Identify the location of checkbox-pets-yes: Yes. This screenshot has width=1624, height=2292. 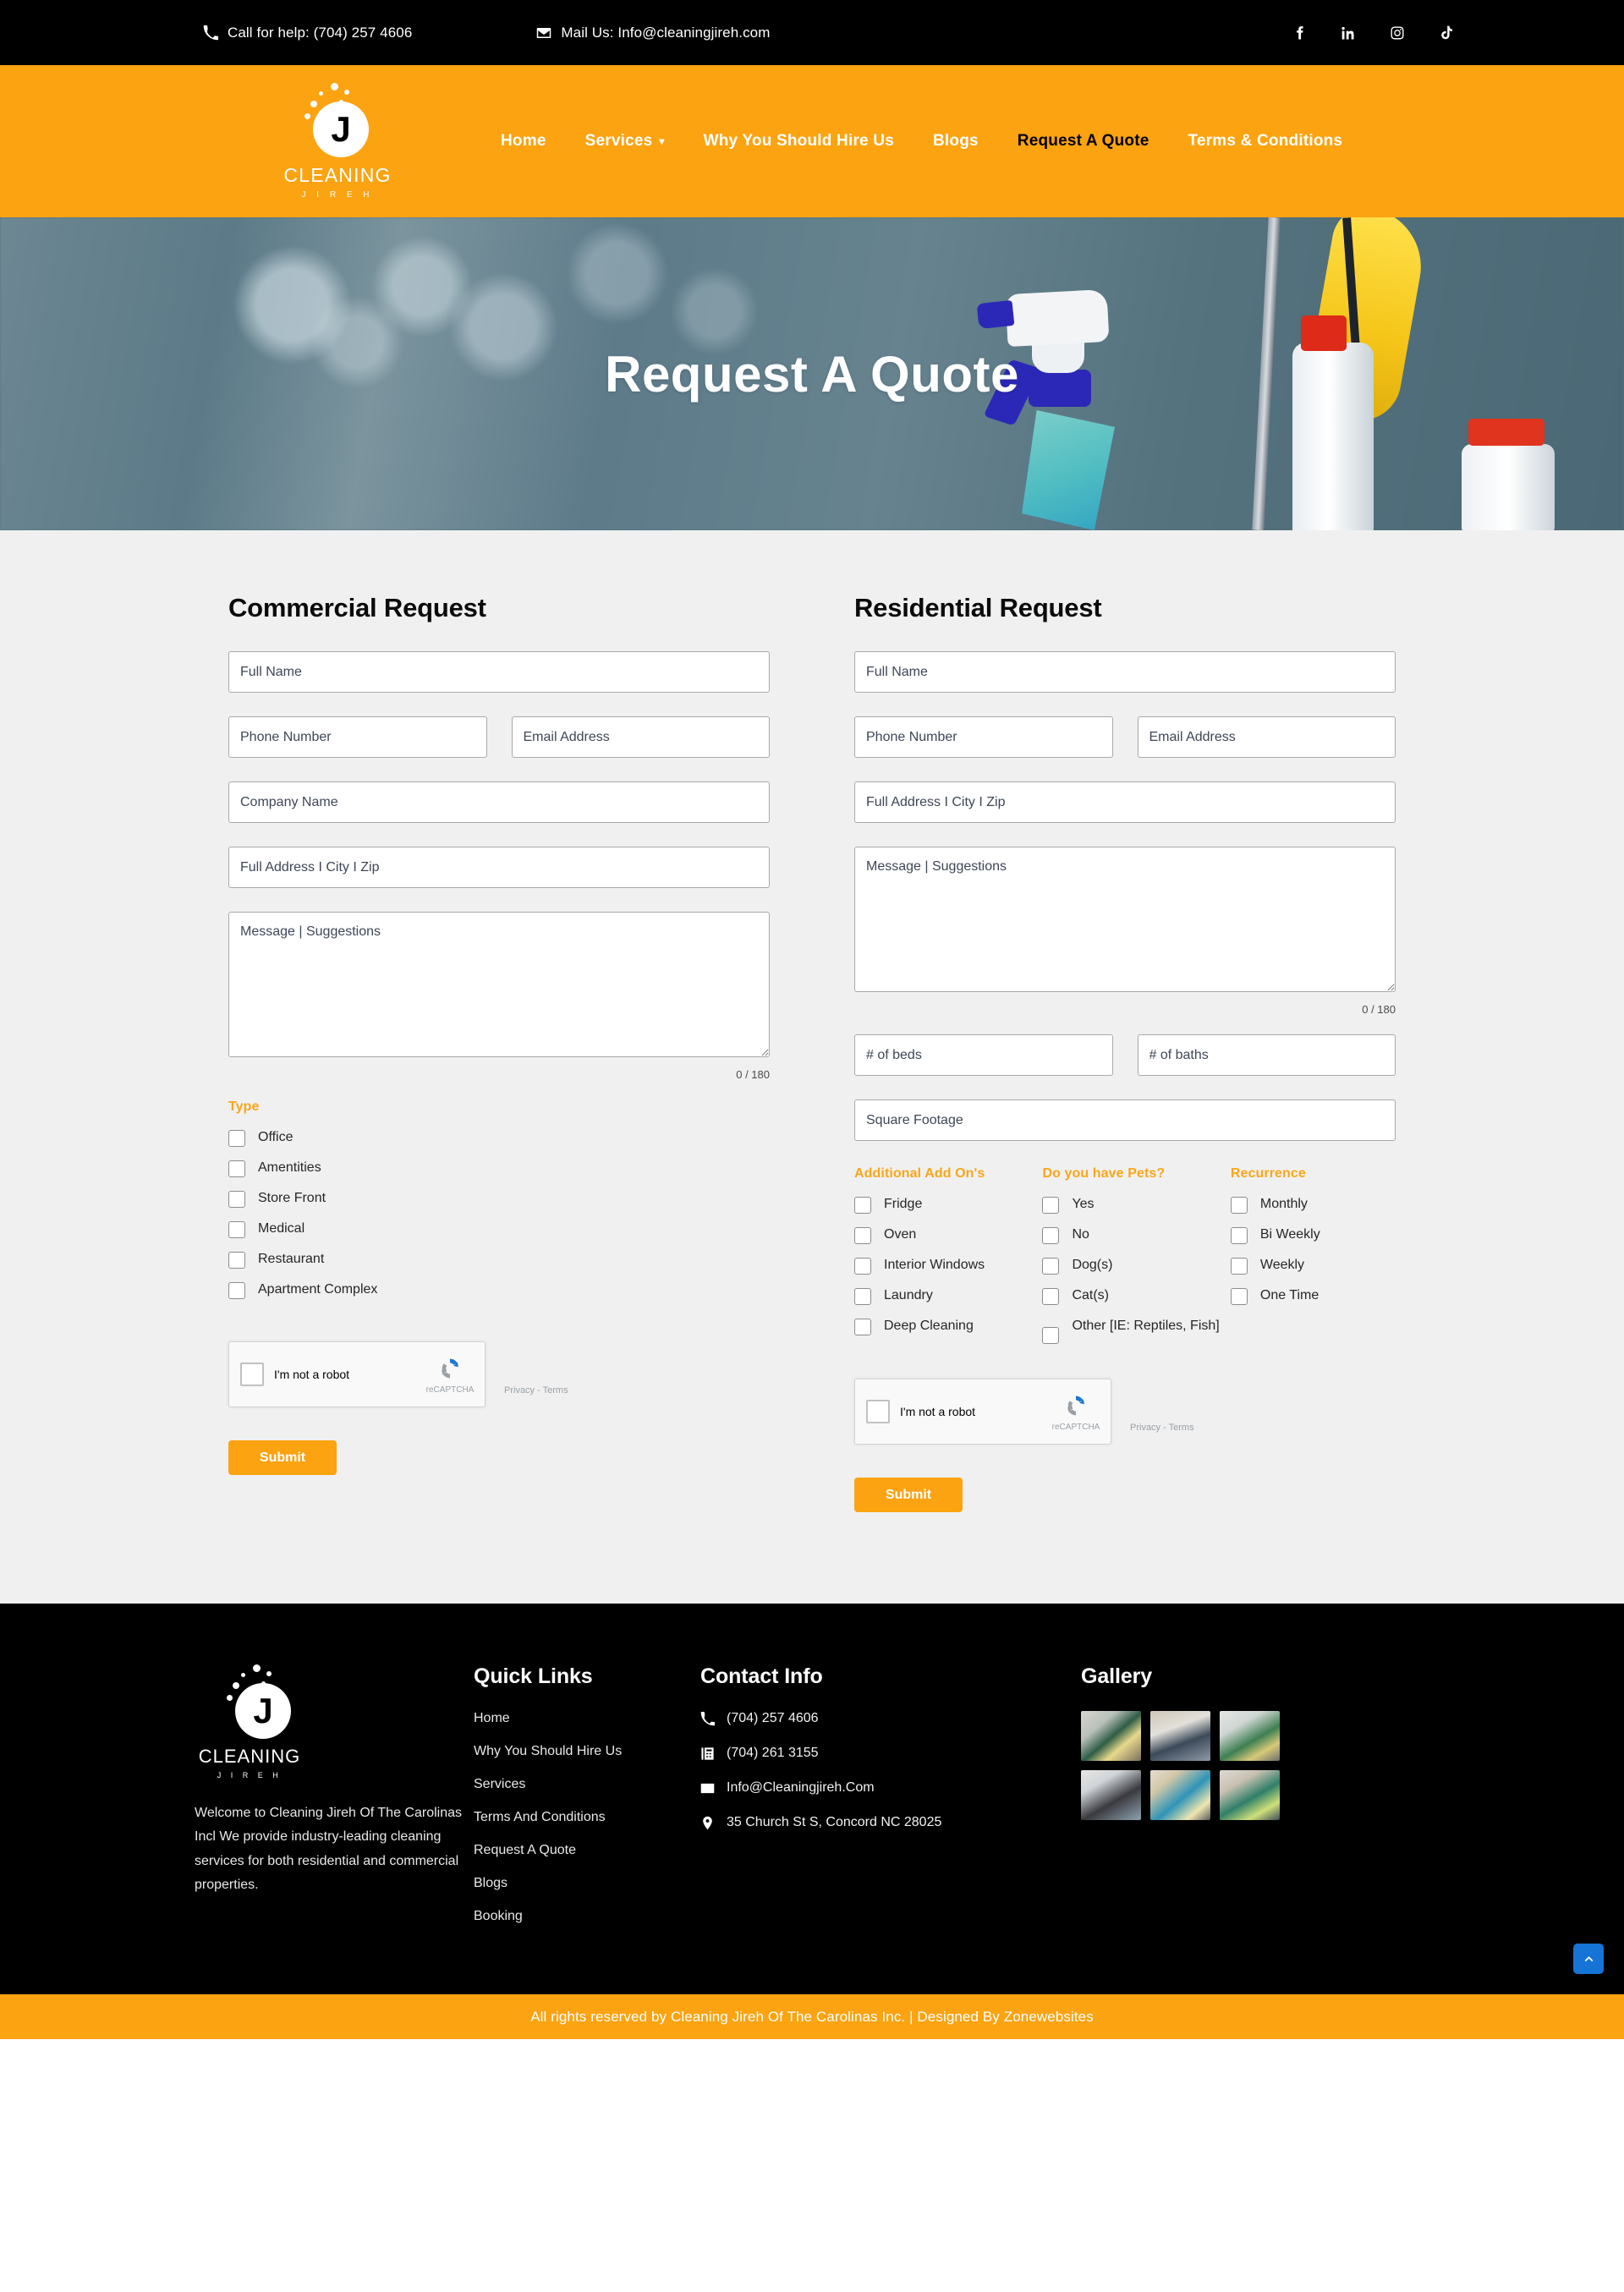
(1136, 1208).